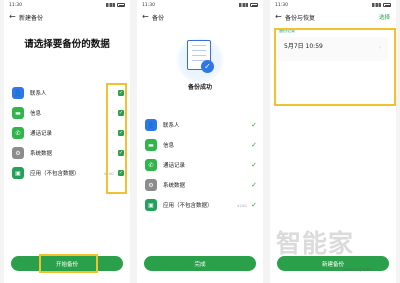 The width and height of the screenshot is (400, 283). What do you see at coordinates (67, 44) in the screenshot?
I see `select-data-heading: 请选择要备份的数据` at bounding box center [67, 44].